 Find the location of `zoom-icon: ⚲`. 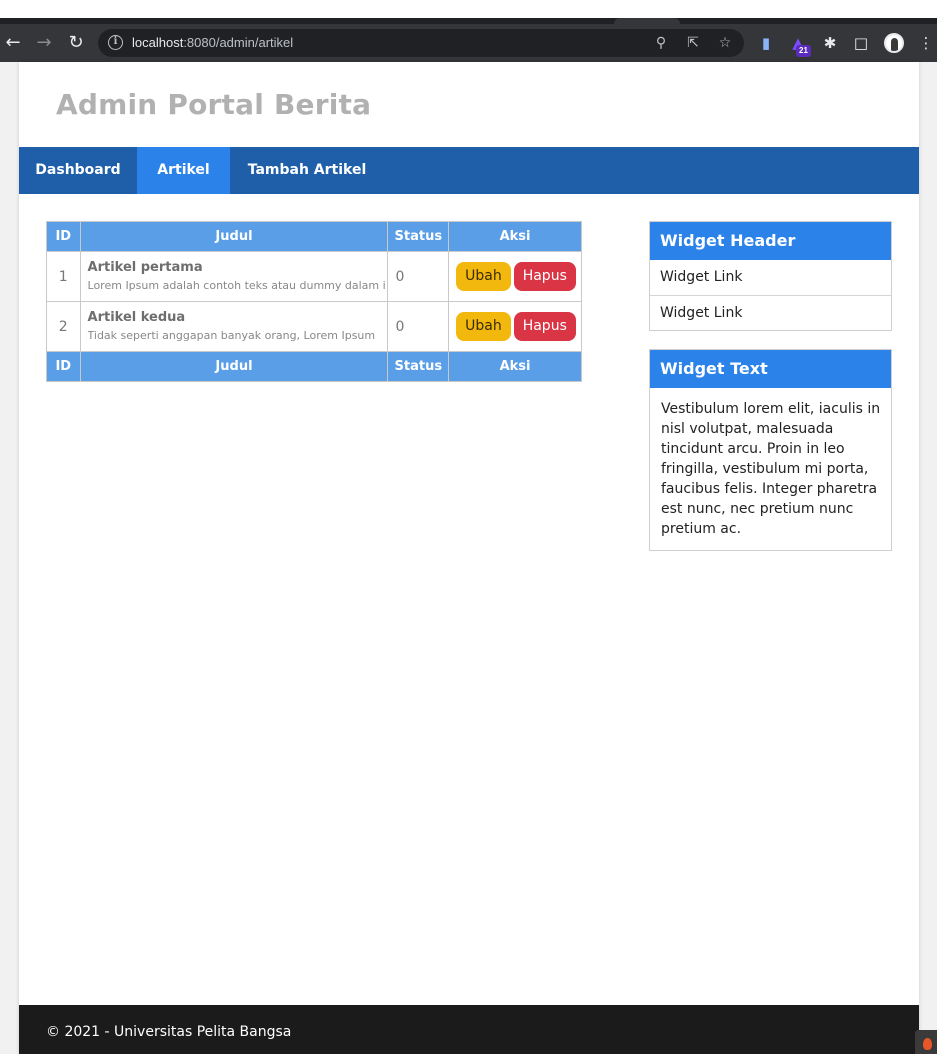

zoom-icon: ⚲ is located at coordinates (661, 43).